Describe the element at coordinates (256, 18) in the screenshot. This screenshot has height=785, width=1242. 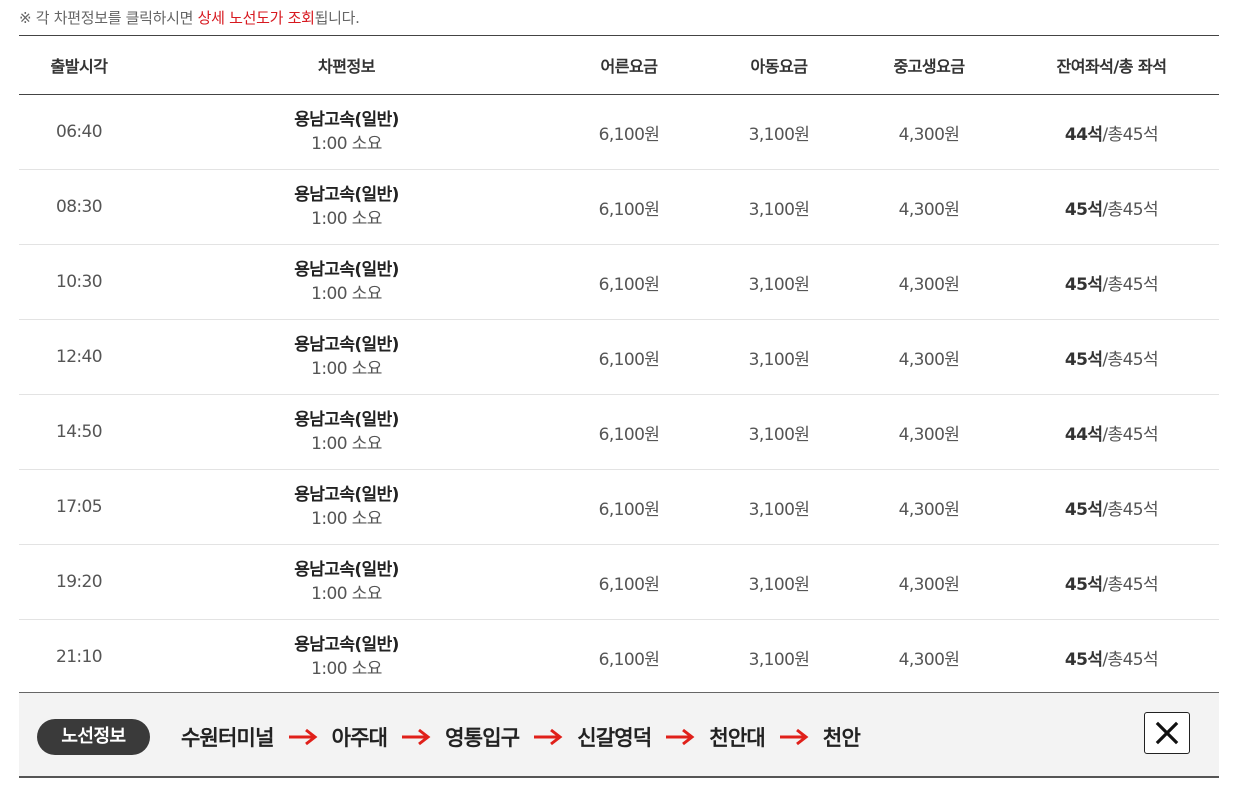
I see `notice-highlight: 상세 노선도가 조회` at that location.